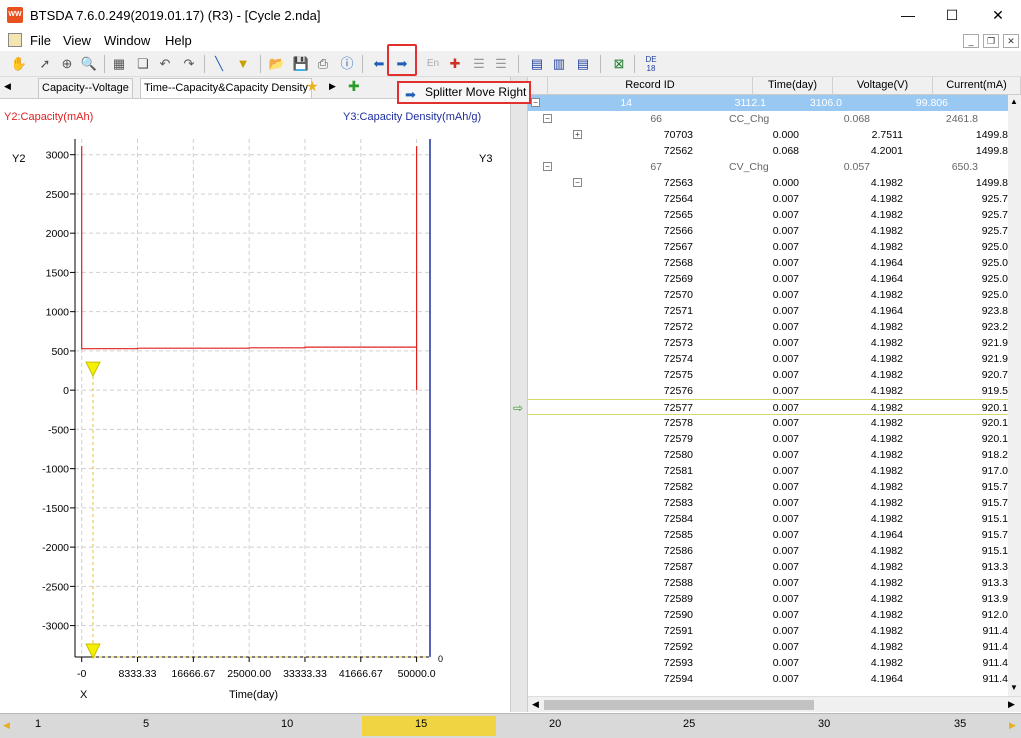  I want to click on save-icon: 💾, so click(301, 64).